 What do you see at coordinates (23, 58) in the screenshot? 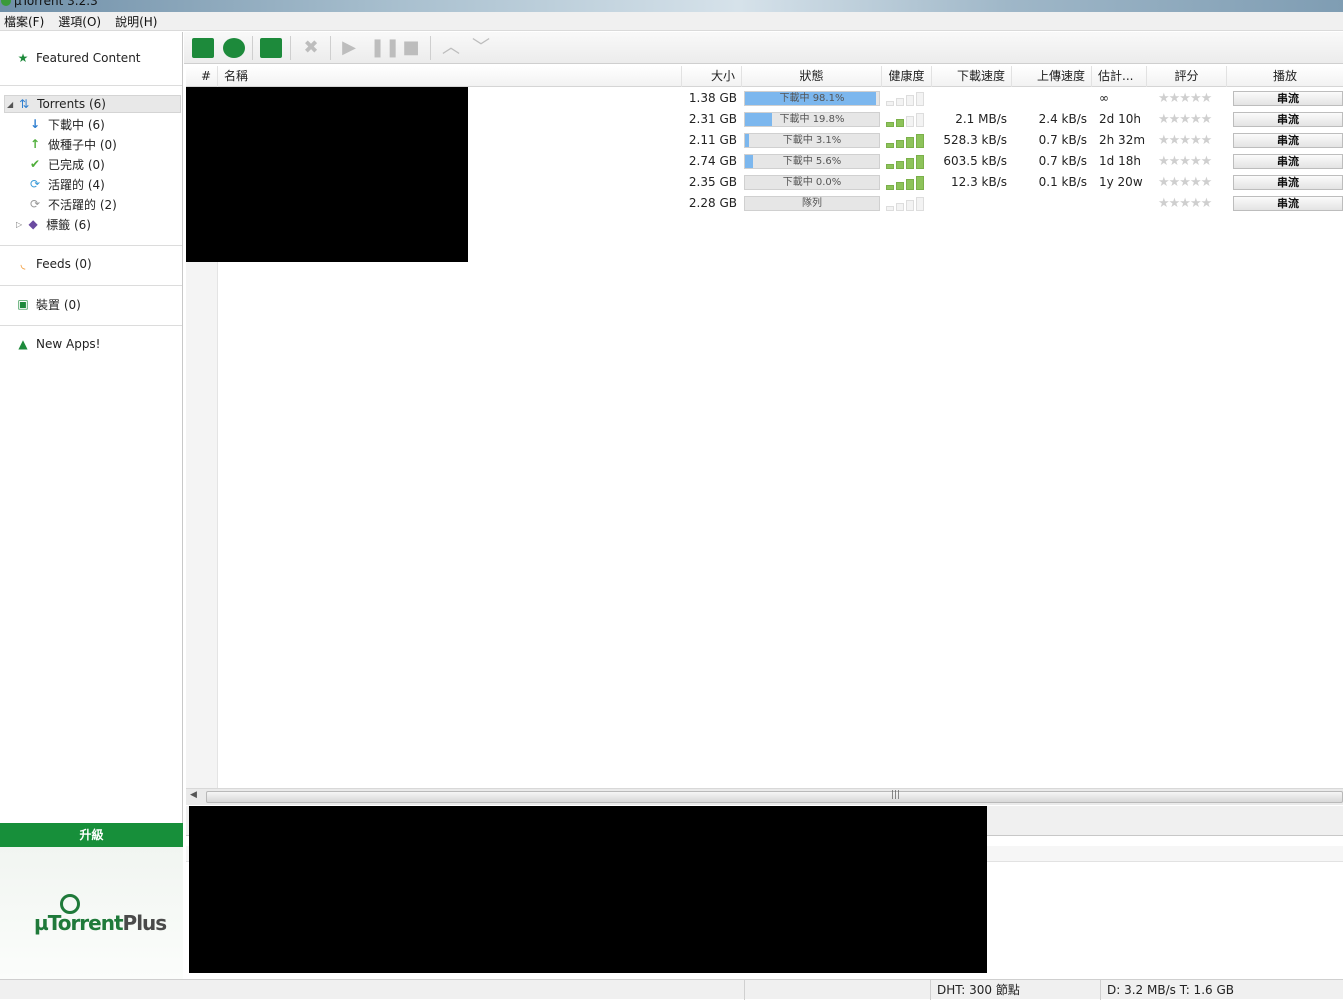
I see `star-icon: ★` at bounding box center [23, 58].